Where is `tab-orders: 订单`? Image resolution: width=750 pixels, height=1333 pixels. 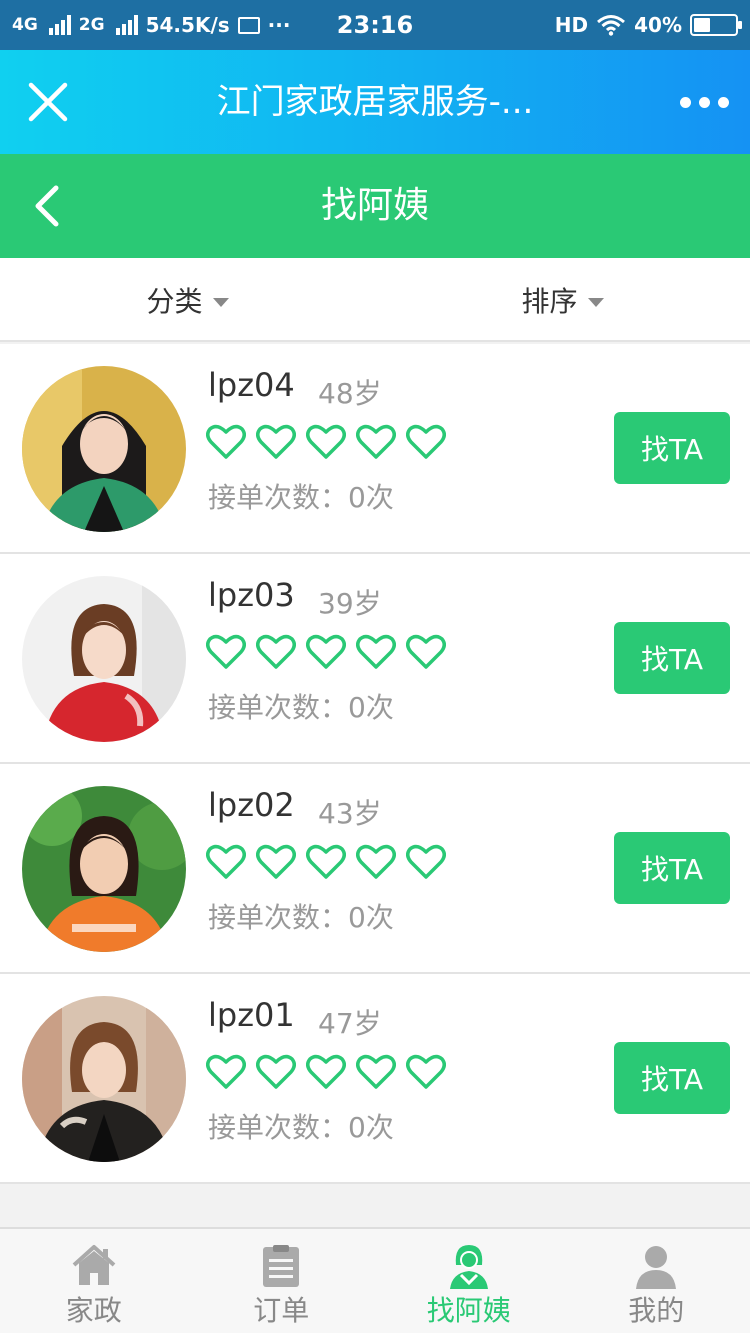 tab-orders: 订单 is located at coordinates (282, 1281).